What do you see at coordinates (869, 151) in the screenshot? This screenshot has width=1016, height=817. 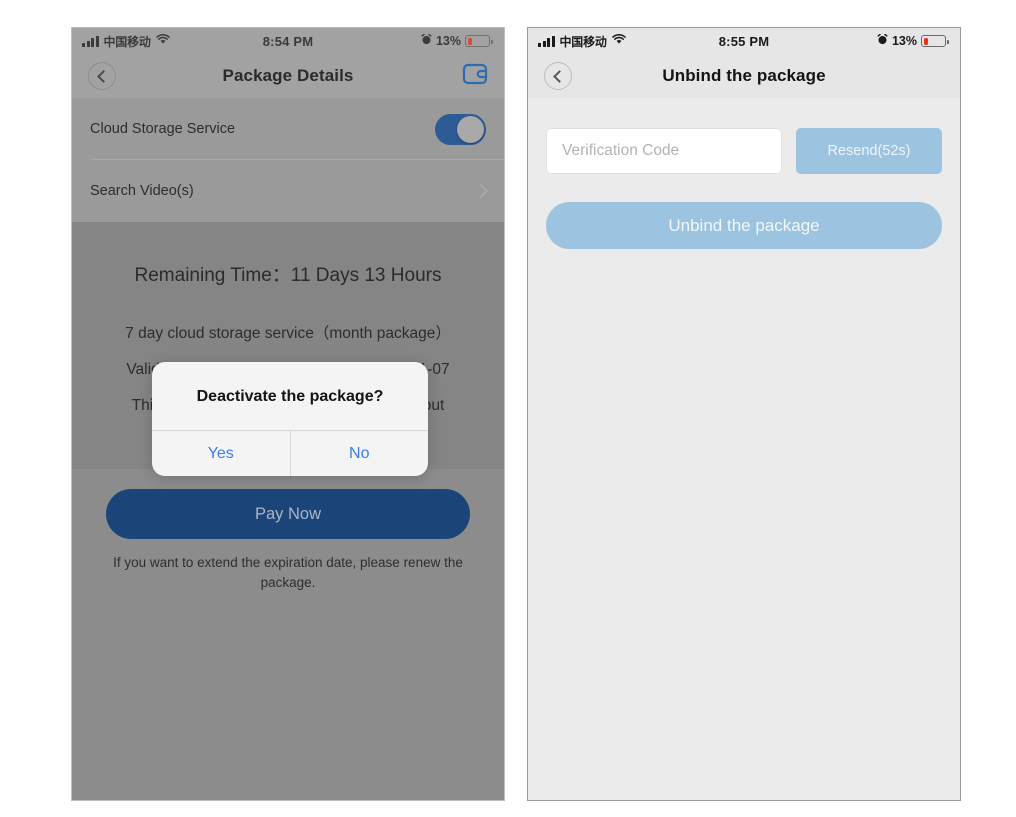 I see `resend-code-button: Resend(52s)` at bounding box center [869, 151].